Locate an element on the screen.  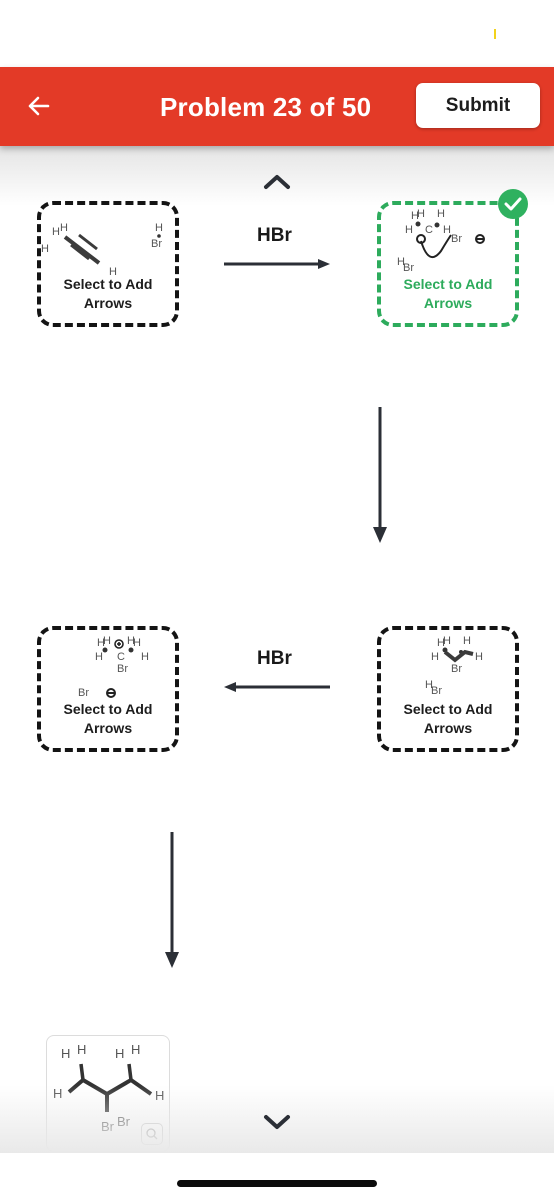
mechanism-step-card-2: HHH HCH Br H Br Select to Add Arrows is located at coordinates (448, 264).